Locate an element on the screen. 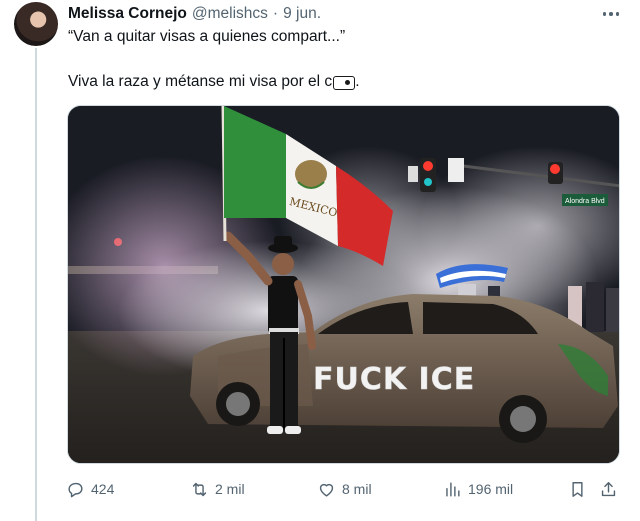 The image size is (640, 521). avatar is located at coordinates (36, 24).